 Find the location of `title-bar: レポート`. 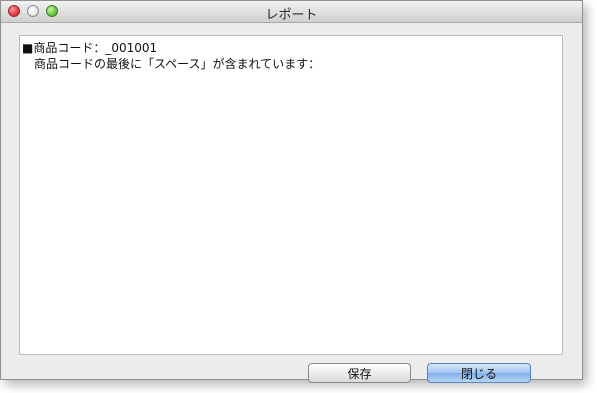

title-bar: レポート is located at coordinates (291, 12).